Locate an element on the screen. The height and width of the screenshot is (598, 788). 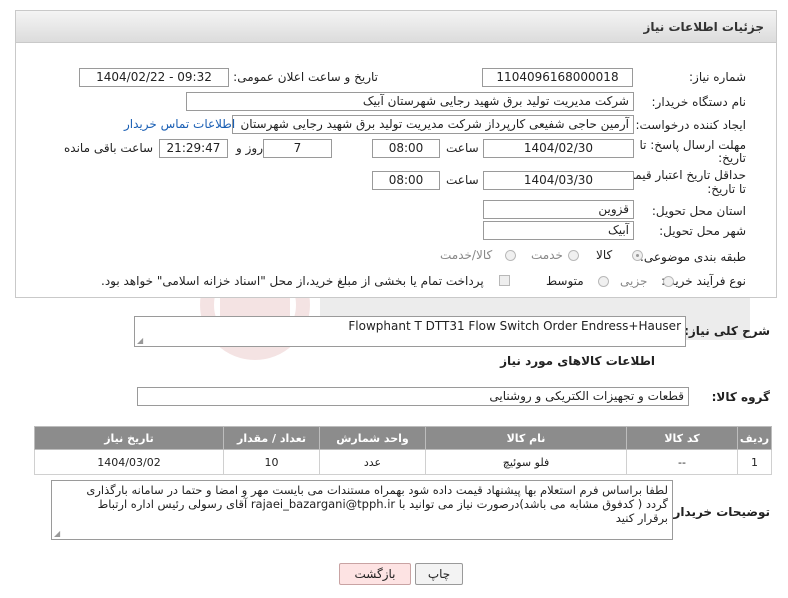
category-radio-goods is located at coordinates (637, 255).